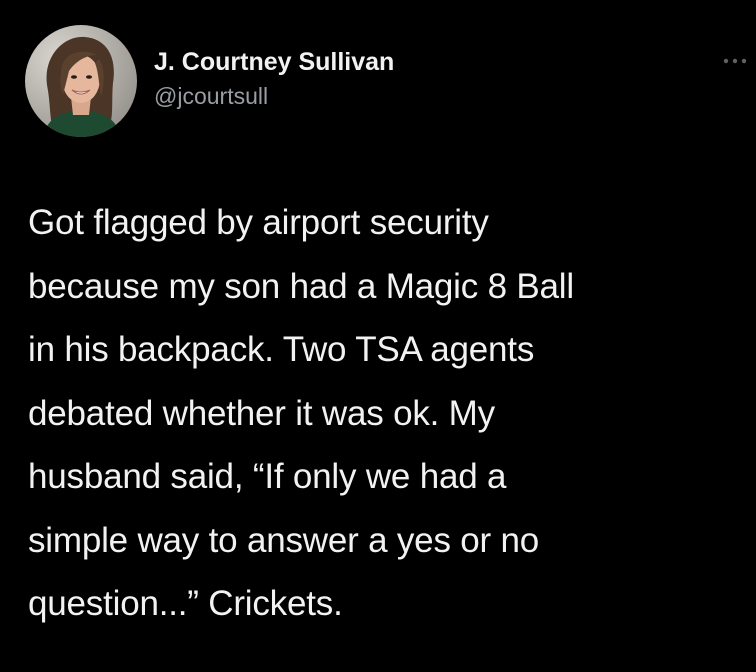  I want to click on more-dots-icon, so click(735, 60).